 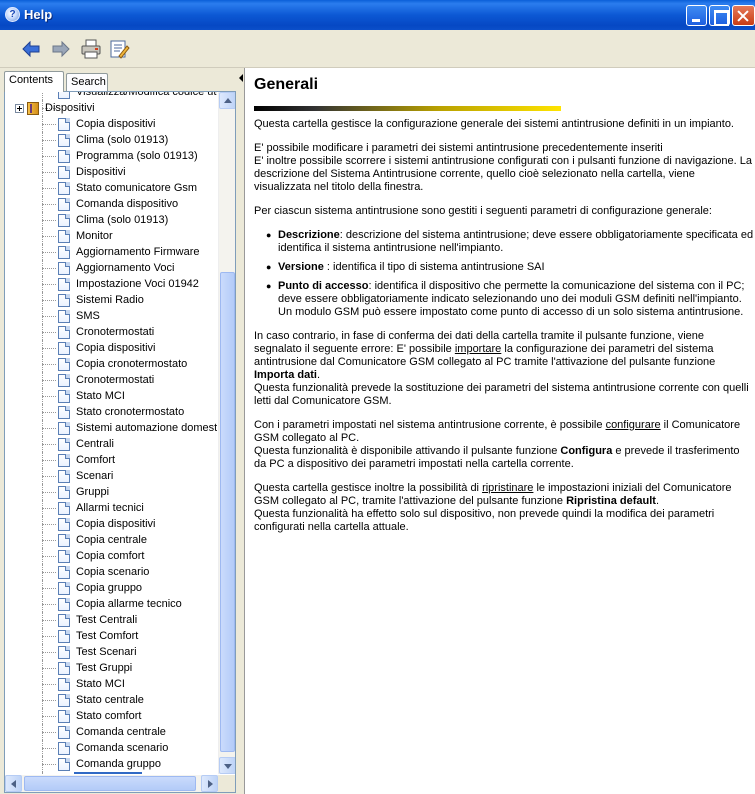 I want to click on tree-item: Test Centrali, so click(x=111, y=620).